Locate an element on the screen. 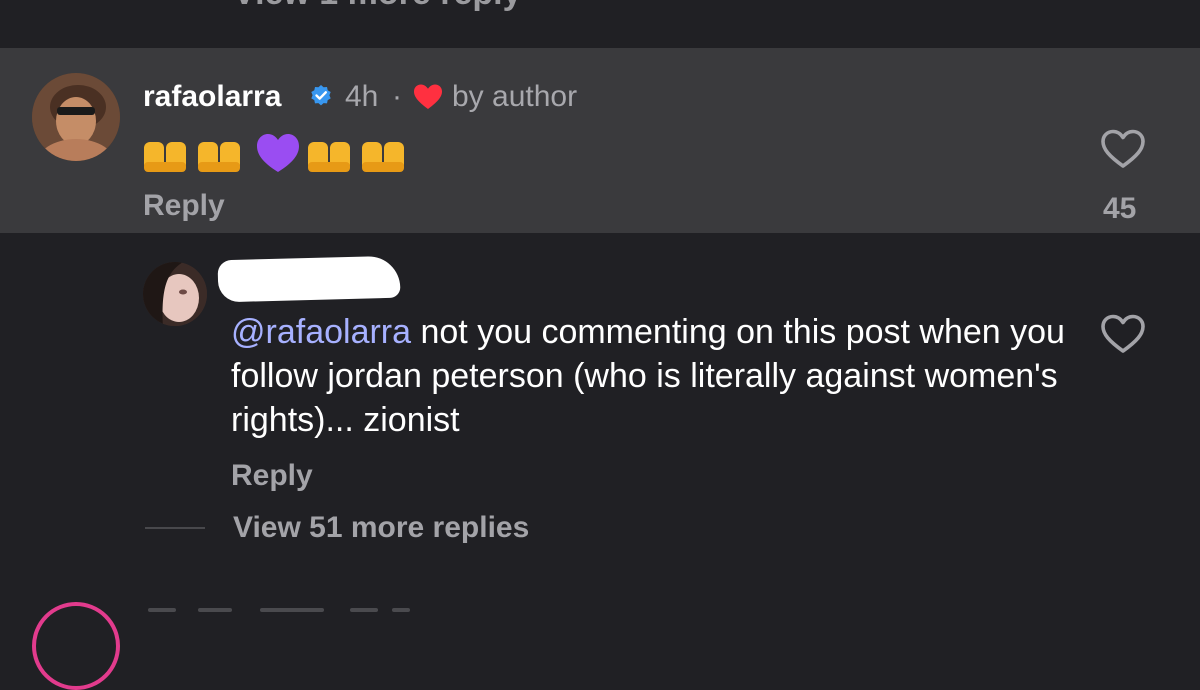  comment-username: rafaolarra is located at coordinates (212, 97).